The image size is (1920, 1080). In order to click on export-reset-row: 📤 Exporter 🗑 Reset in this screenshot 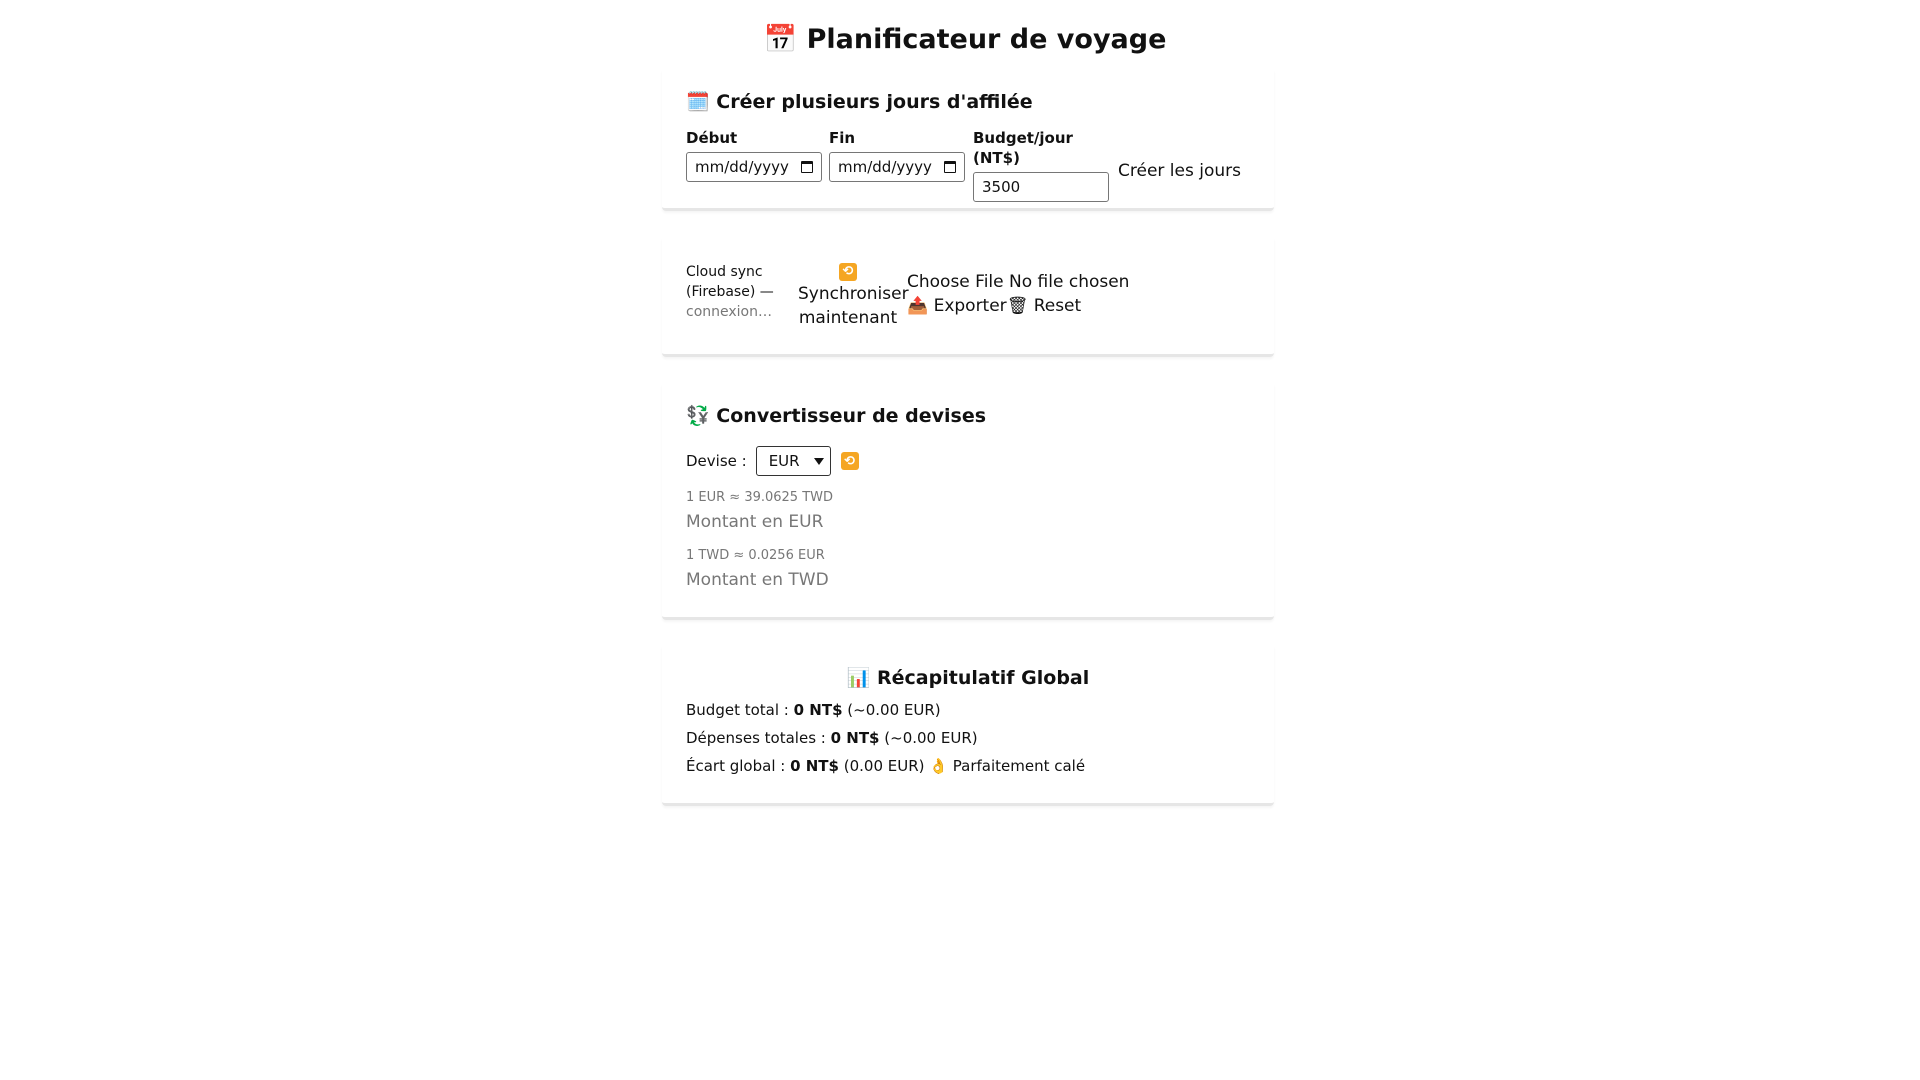, I will do `click(994, 306)`.